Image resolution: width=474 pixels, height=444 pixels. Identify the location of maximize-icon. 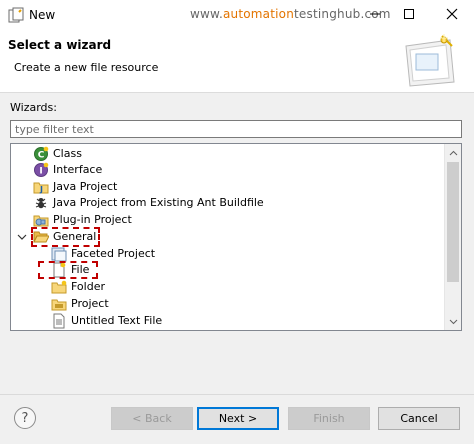
(409, 14).